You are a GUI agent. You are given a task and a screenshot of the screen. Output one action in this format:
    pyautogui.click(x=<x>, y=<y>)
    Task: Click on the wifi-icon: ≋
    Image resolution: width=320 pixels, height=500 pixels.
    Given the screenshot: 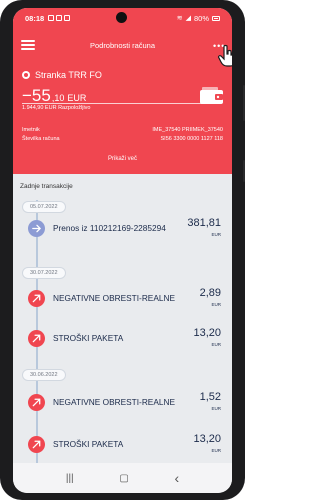 What is the action you would take?
    pyautogui.click(x=179, y=18)
    